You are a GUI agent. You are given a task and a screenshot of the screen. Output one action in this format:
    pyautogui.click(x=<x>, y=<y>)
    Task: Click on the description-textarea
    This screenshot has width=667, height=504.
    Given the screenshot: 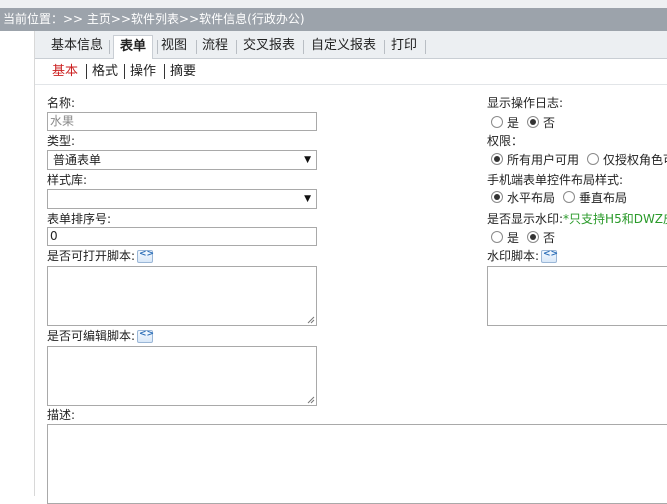 What is the action you would take?
    pyautogui.click(x=357, y=464)
    